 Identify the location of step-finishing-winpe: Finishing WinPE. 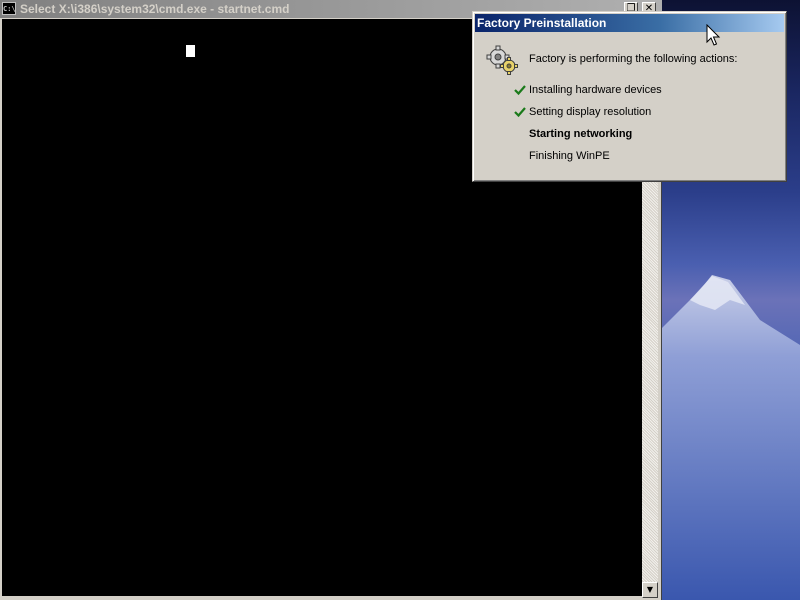
(643, 157).